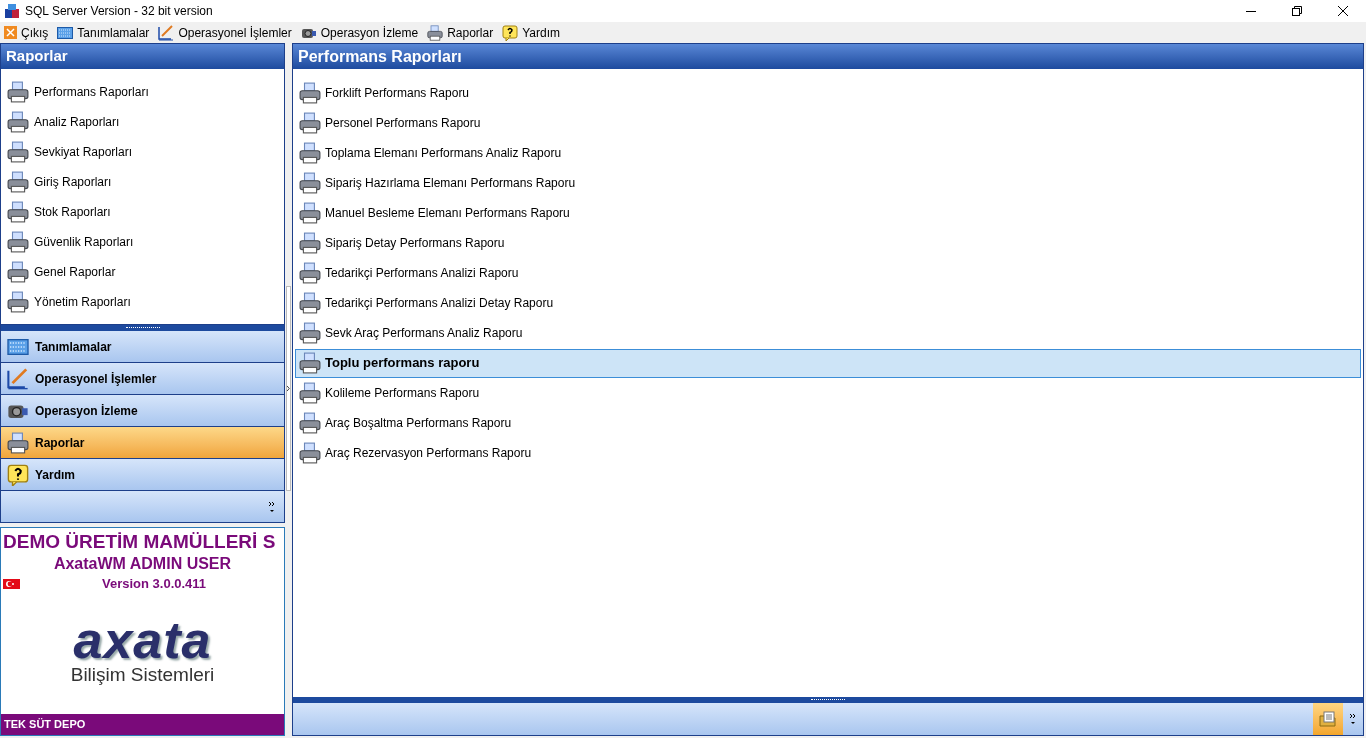 The image size is (1366, 738). I want to click on logo: axata, so click(142, 639).